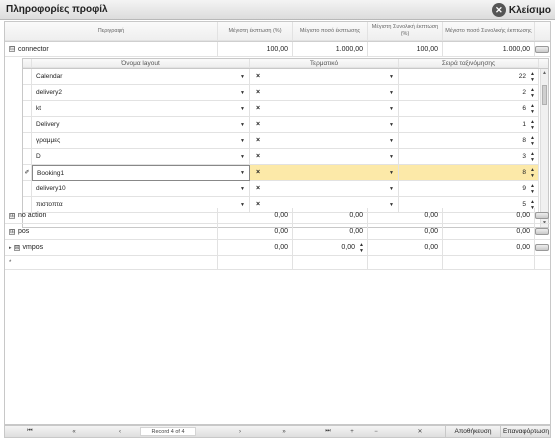  What do you see at coordinates (281, 77) in the screenshot?
I see `detail-row: Calendar ▼ × ▼ 22 ▲ ▼` at bounding box center [281, 77].